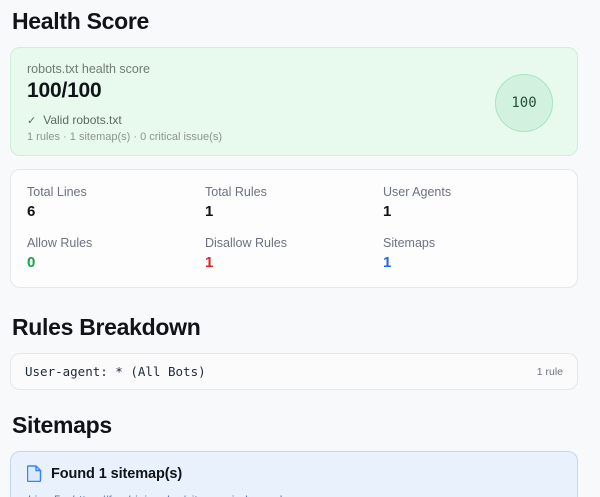 The width and height of the screenshot is (600, 497). I want to click on stat-allow-rules: Allow Rules 0, so click(116, 253).